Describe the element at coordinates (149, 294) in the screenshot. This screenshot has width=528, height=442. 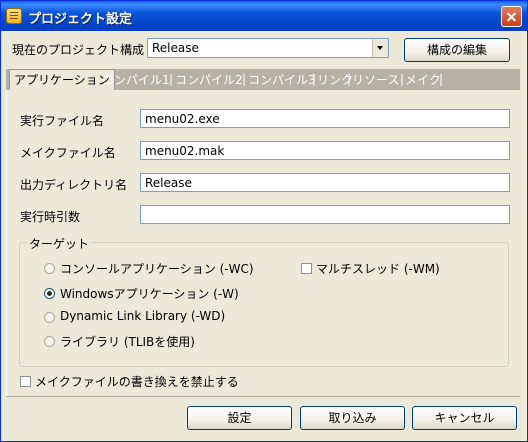
I see `radio-windows-app-label: Windowsアプリケーション (-W)` at that location.